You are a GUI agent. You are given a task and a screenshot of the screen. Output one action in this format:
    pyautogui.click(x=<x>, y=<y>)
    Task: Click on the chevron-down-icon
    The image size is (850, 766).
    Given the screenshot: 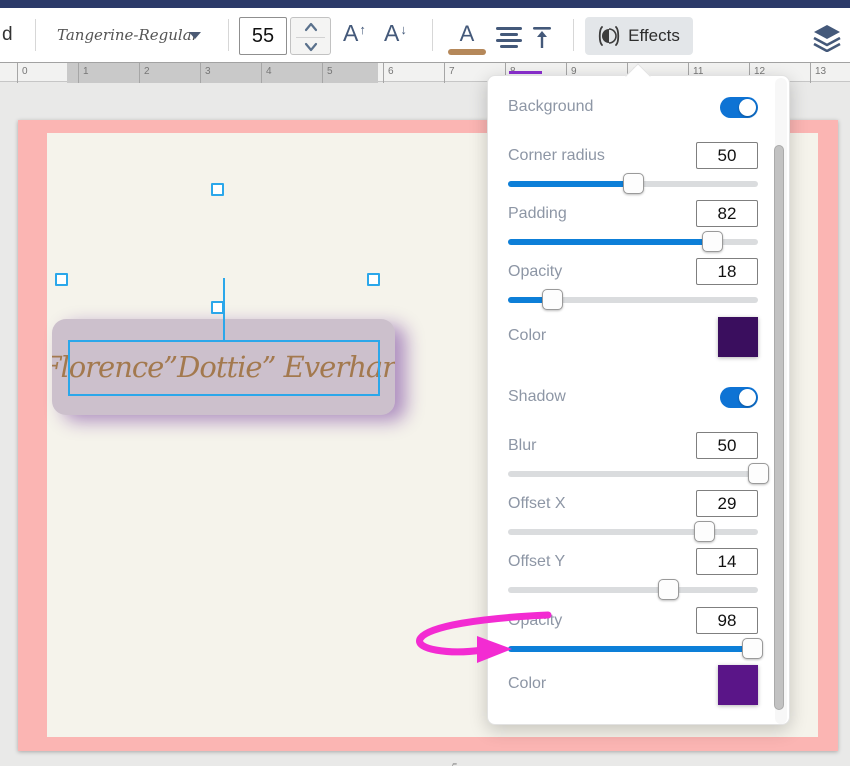 What is the action you would take?
    pyautogui.click(x=195, y=35)
    